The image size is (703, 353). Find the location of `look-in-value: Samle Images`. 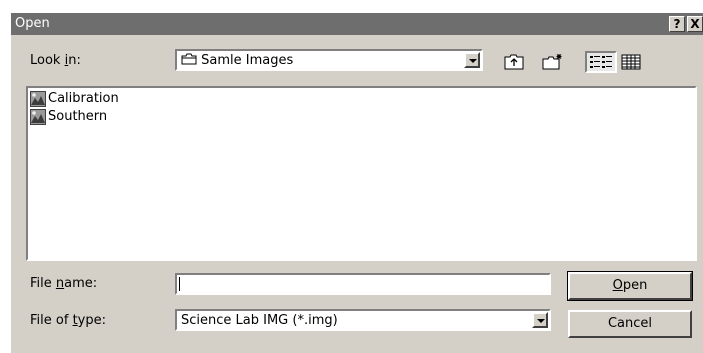

look-in-value: Samle Images is located at coordinates (237, 60).